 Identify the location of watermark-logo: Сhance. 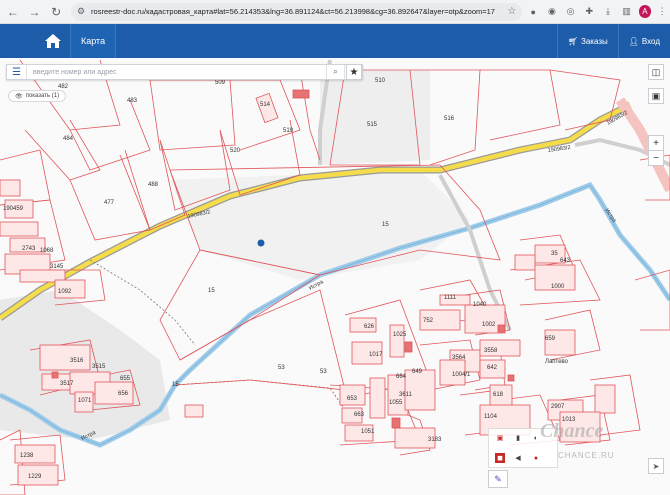
(572, 431).